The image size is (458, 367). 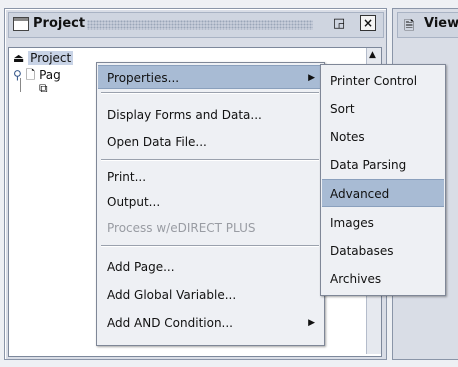 I want to click on menu-item-process-edirect: Process w/eDIRECT PLUS, so click(x=210, y=228).